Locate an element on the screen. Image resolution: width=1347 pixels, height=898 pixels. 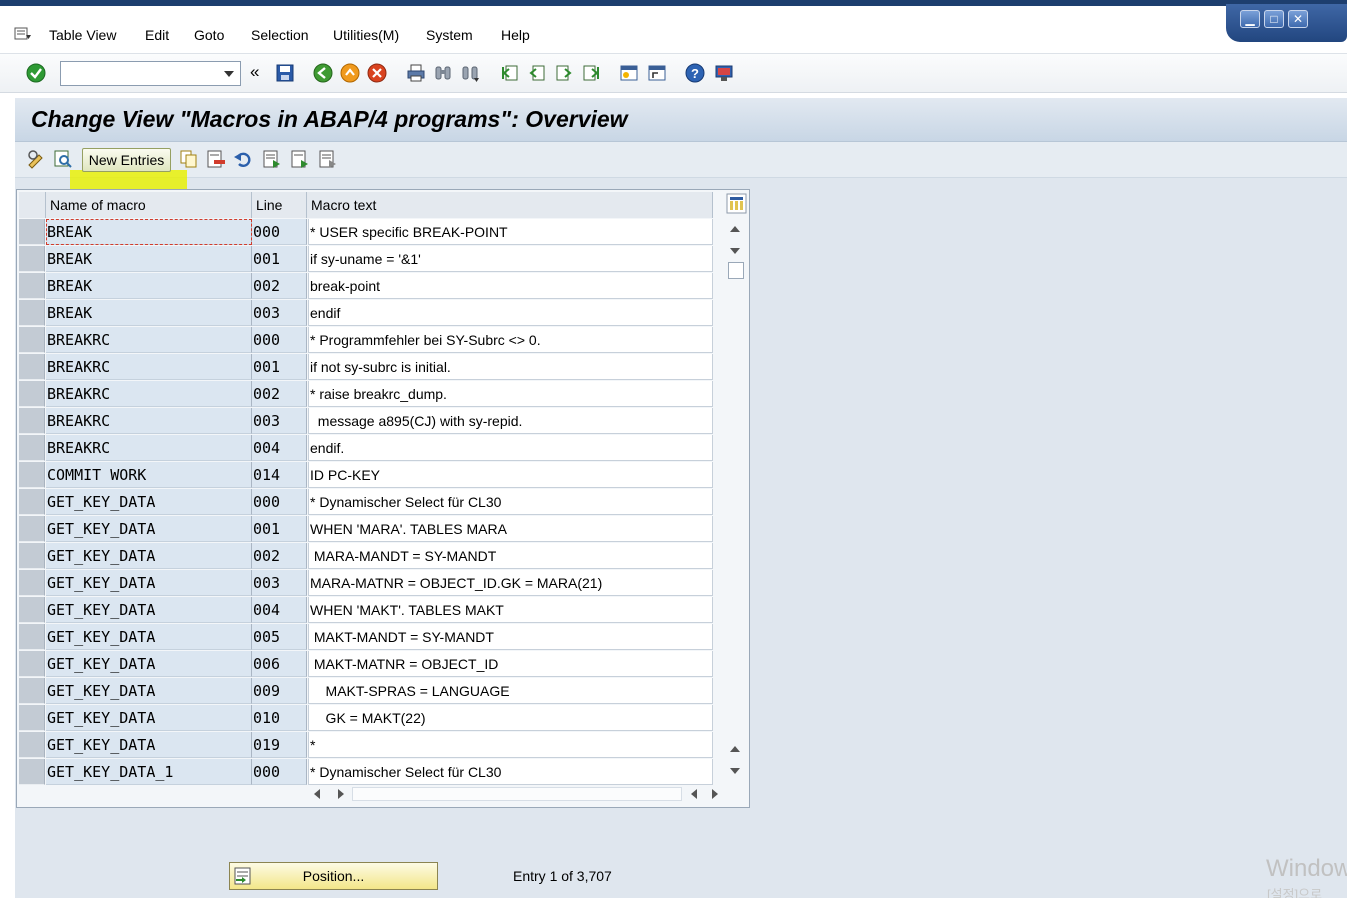
menu-system: System is located at coordinates (449, 35).